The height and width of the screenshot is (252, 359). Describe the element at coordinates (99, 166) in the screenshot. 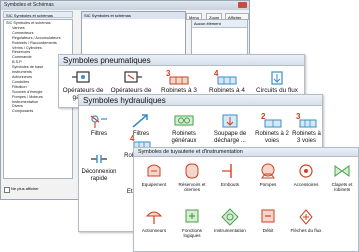

I see `hyd-item-quick-disconnect: Déconnexion rapide` at that location.